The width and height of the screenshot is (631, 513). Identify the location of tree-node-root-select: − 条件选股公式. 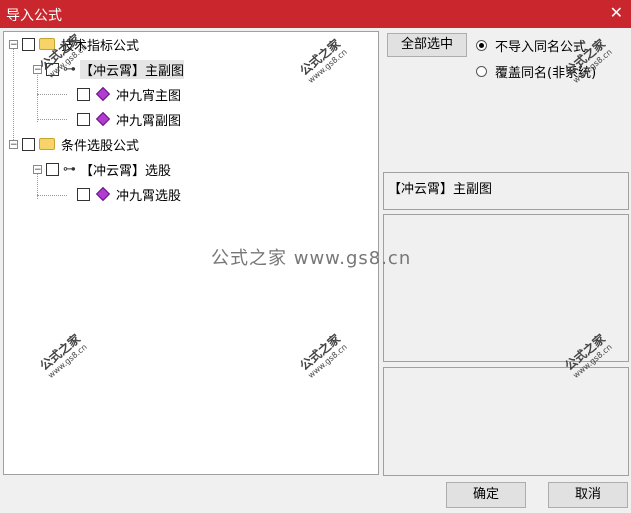
(74, 144).